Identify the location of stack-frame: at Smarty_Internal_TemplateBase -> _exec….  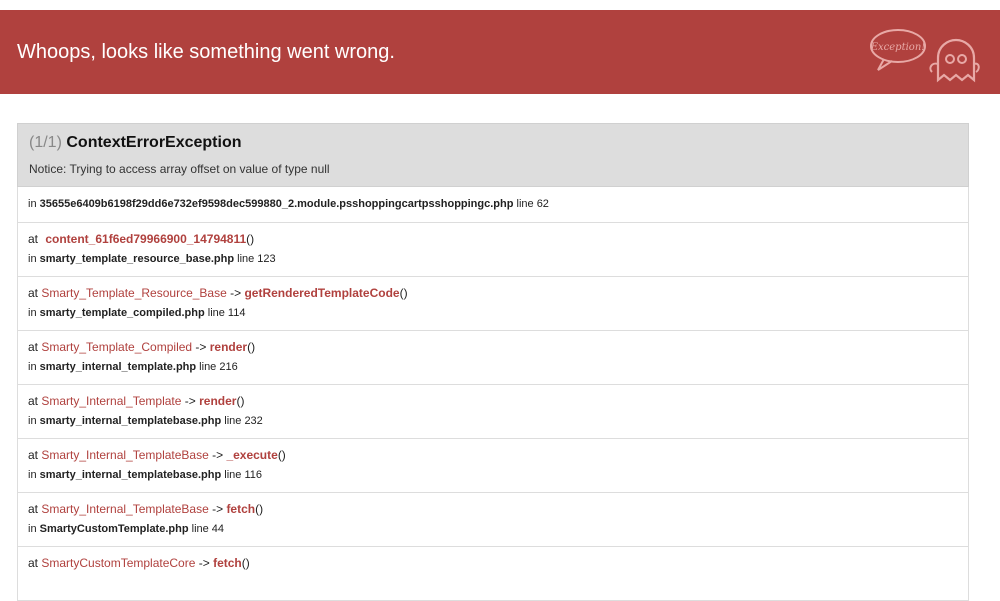
(493, 466).